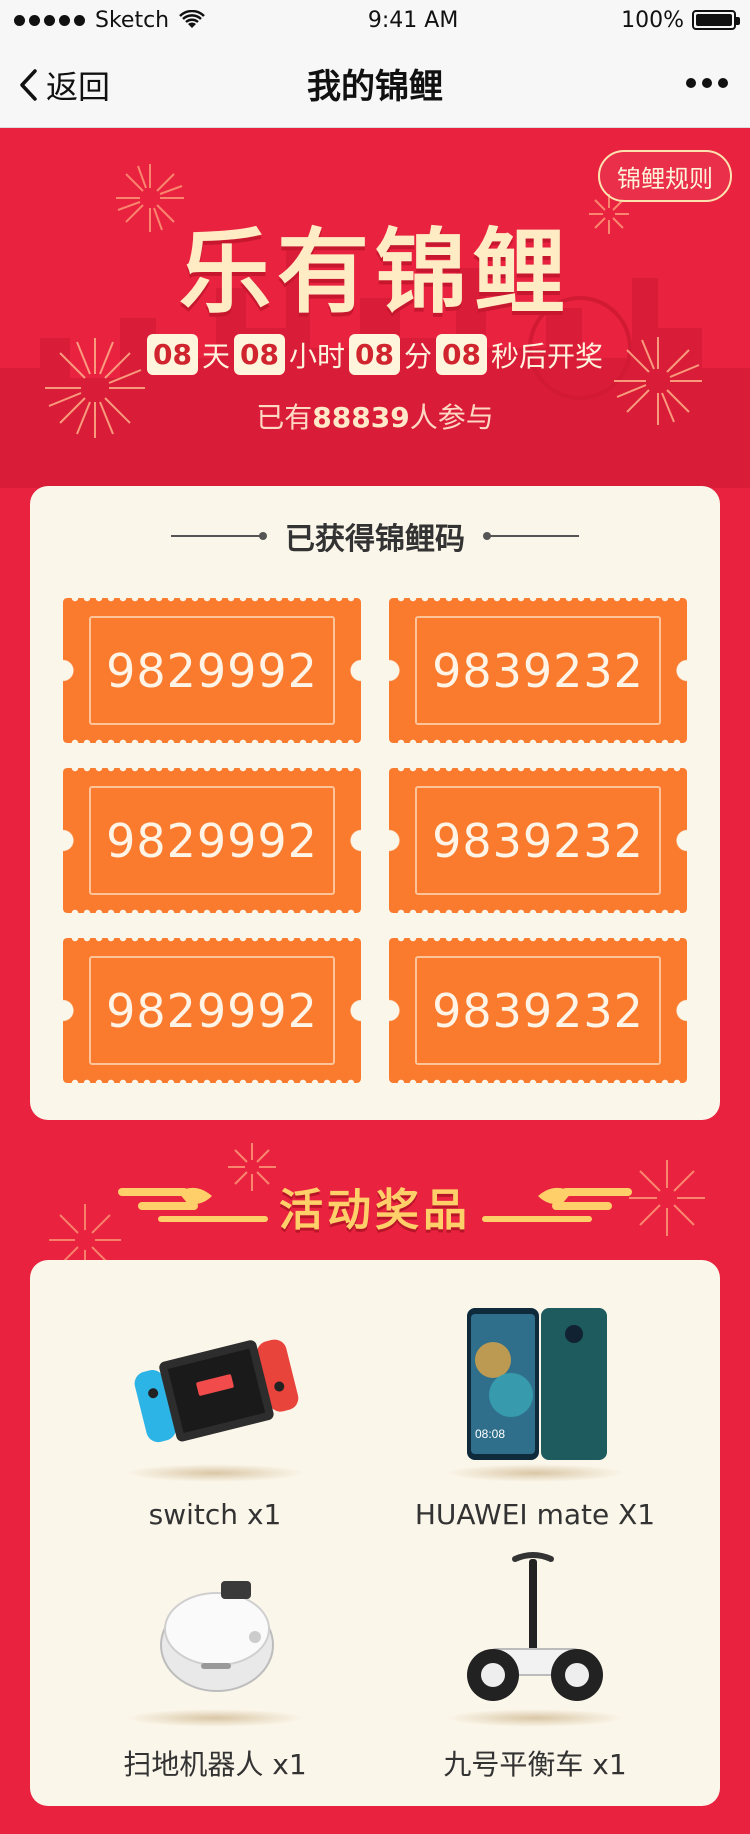  Describe the element at coordinates (461, 354) in the screenshot. I see `countdown-seconds: 08` at that location.